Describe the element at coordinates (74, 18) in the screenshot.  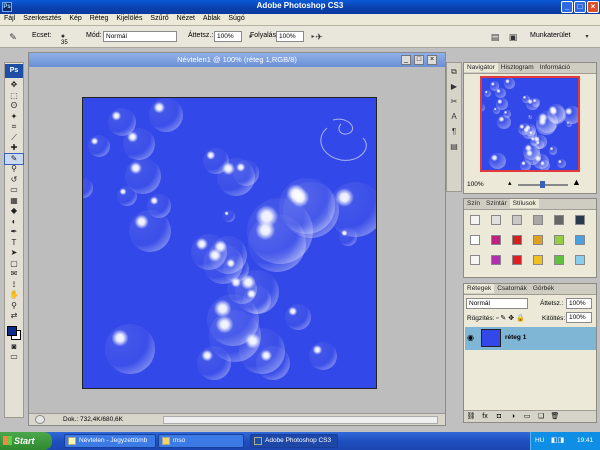
I see `menu-image: Kép` at that location.